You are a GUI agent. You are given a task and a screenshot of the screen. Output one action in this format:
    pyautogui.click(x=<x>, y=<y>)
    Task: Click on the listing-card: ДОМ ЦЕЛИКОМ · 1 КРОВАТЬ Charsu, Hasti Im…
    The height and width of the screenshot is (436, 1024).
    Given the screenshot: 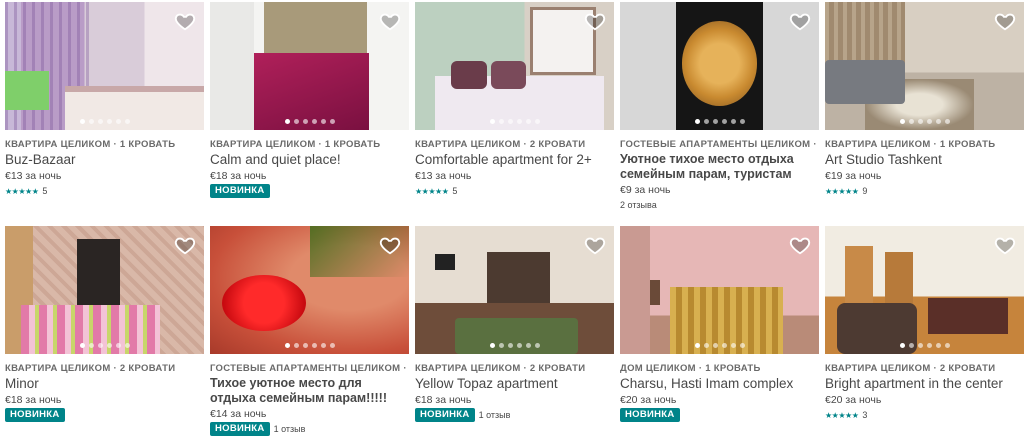 What is the action you would take?
    pyautogui.click(x=719, y=324)
    